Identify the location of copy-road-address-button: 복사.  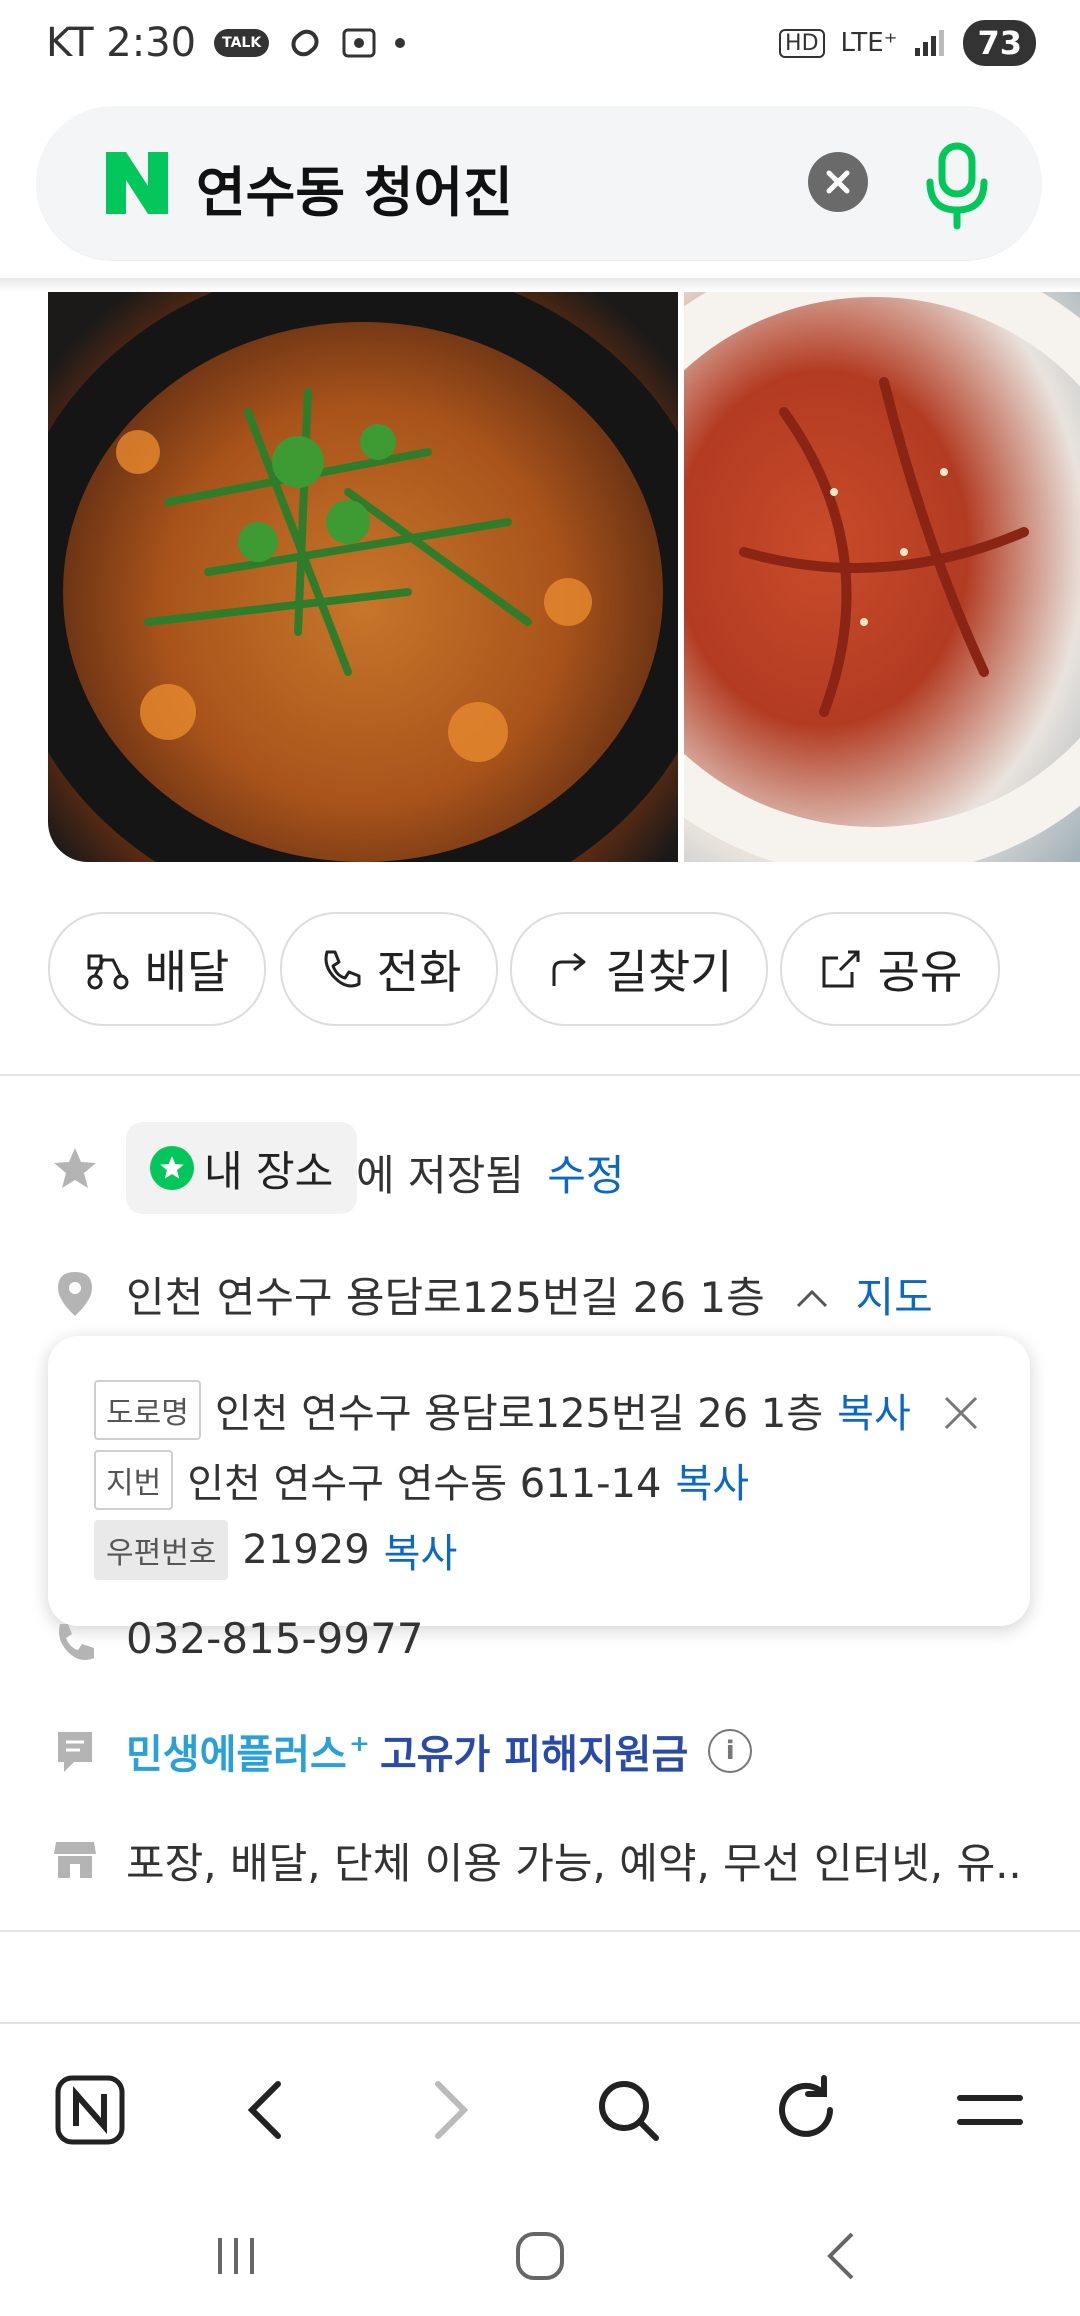
(874, 1410).